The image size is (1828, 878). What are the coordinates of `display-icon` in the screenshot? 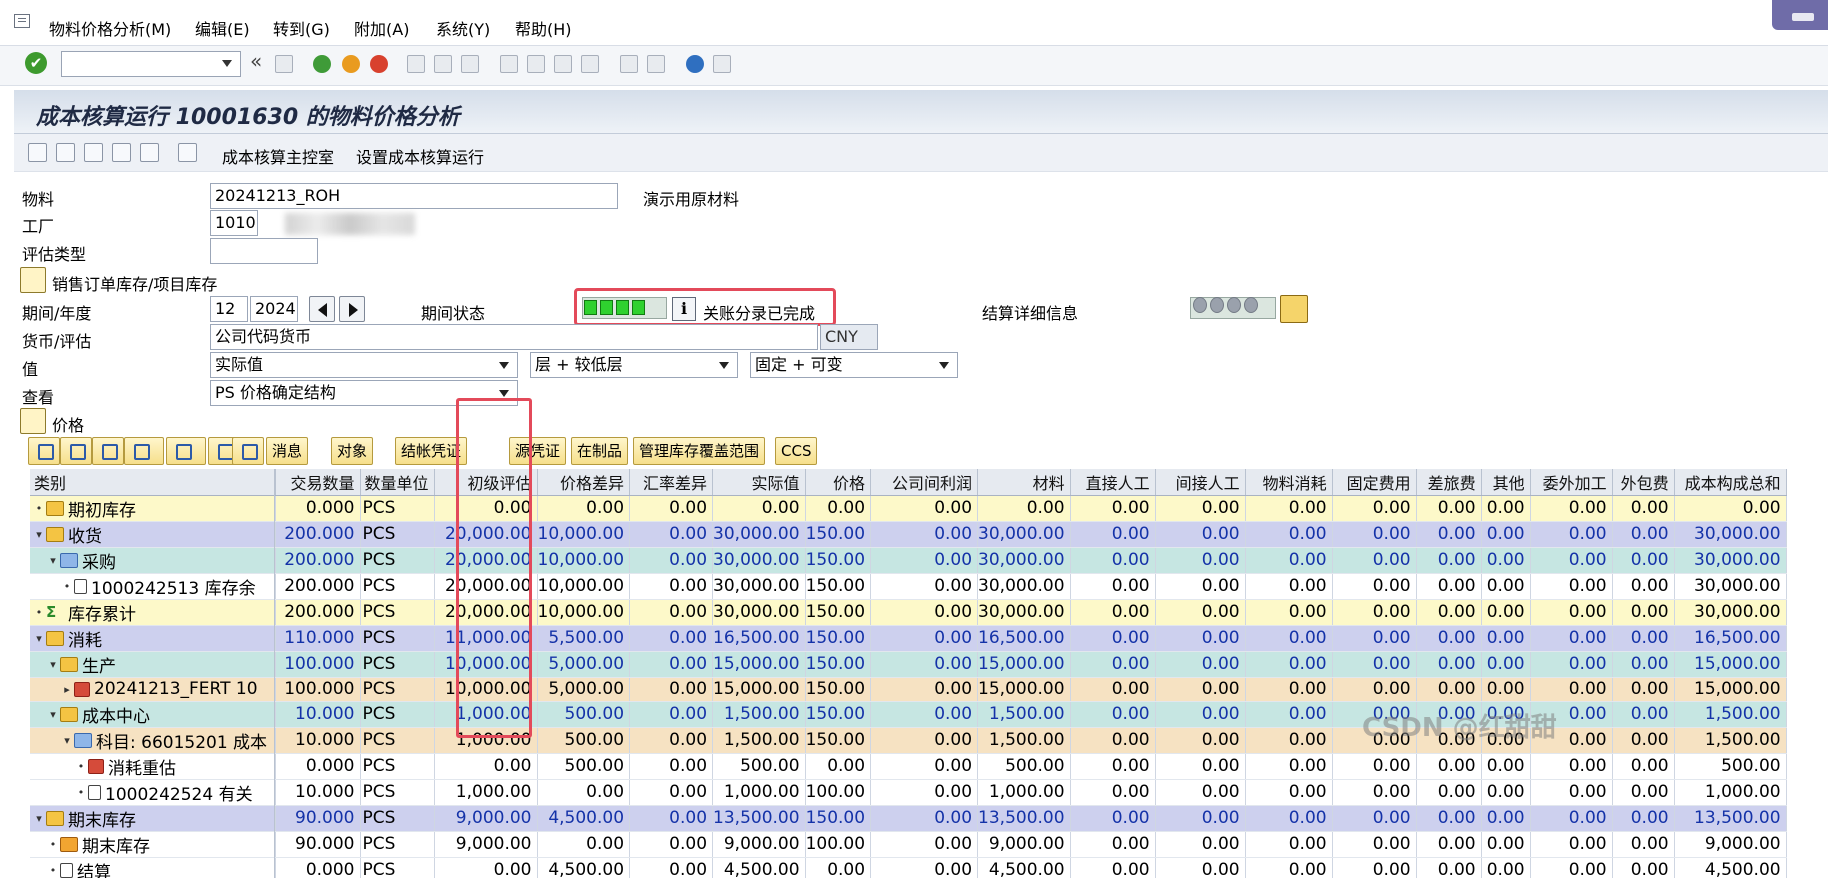 It's located at (121, 152).